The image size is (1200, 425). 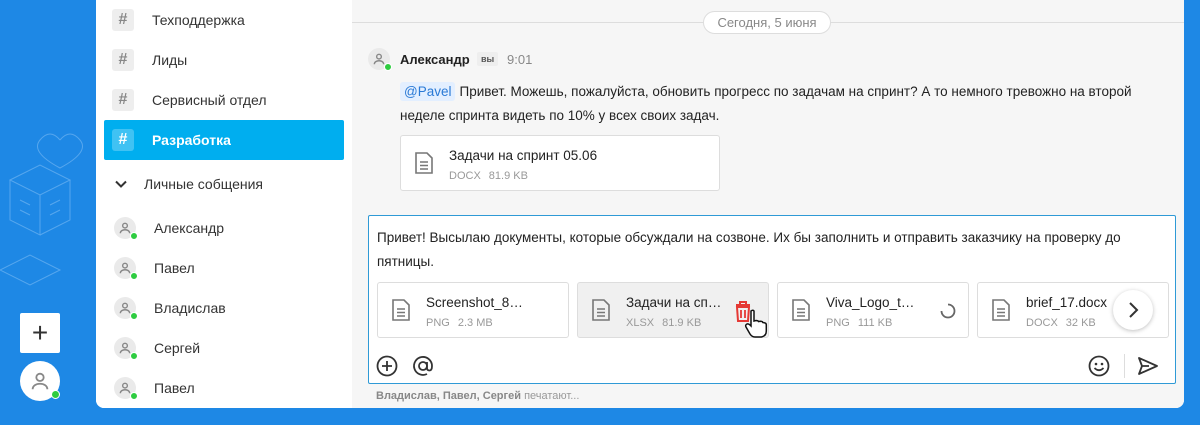 What do you see at coordinates (224, 60) in the screenshot?
I see `sidebar-channel-leads: # Лиды` at bounding box center [224, 60].